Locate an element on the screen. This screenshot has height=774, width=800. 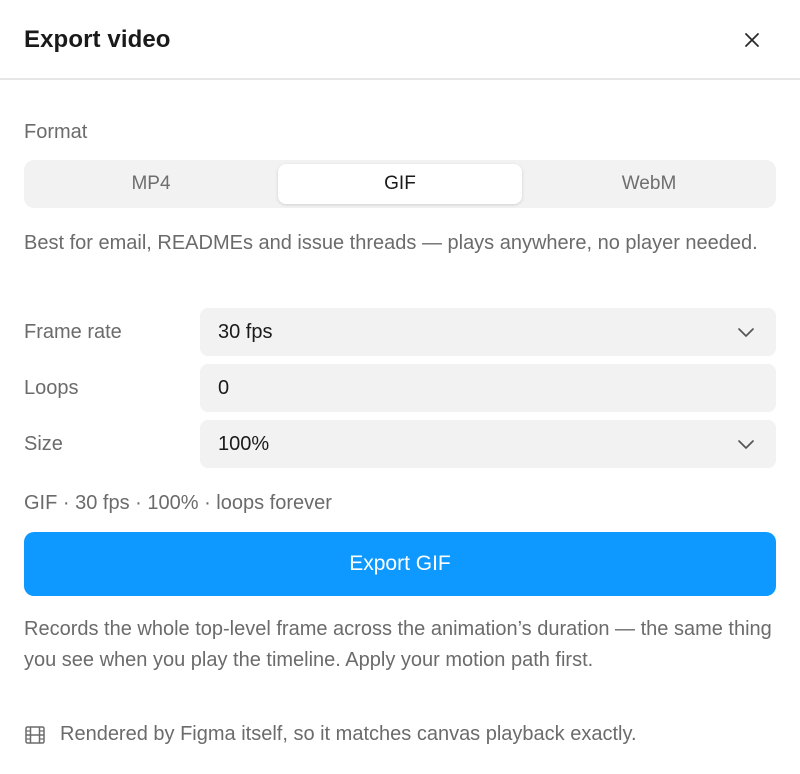
loops-input is located at coordinates (468, 388).